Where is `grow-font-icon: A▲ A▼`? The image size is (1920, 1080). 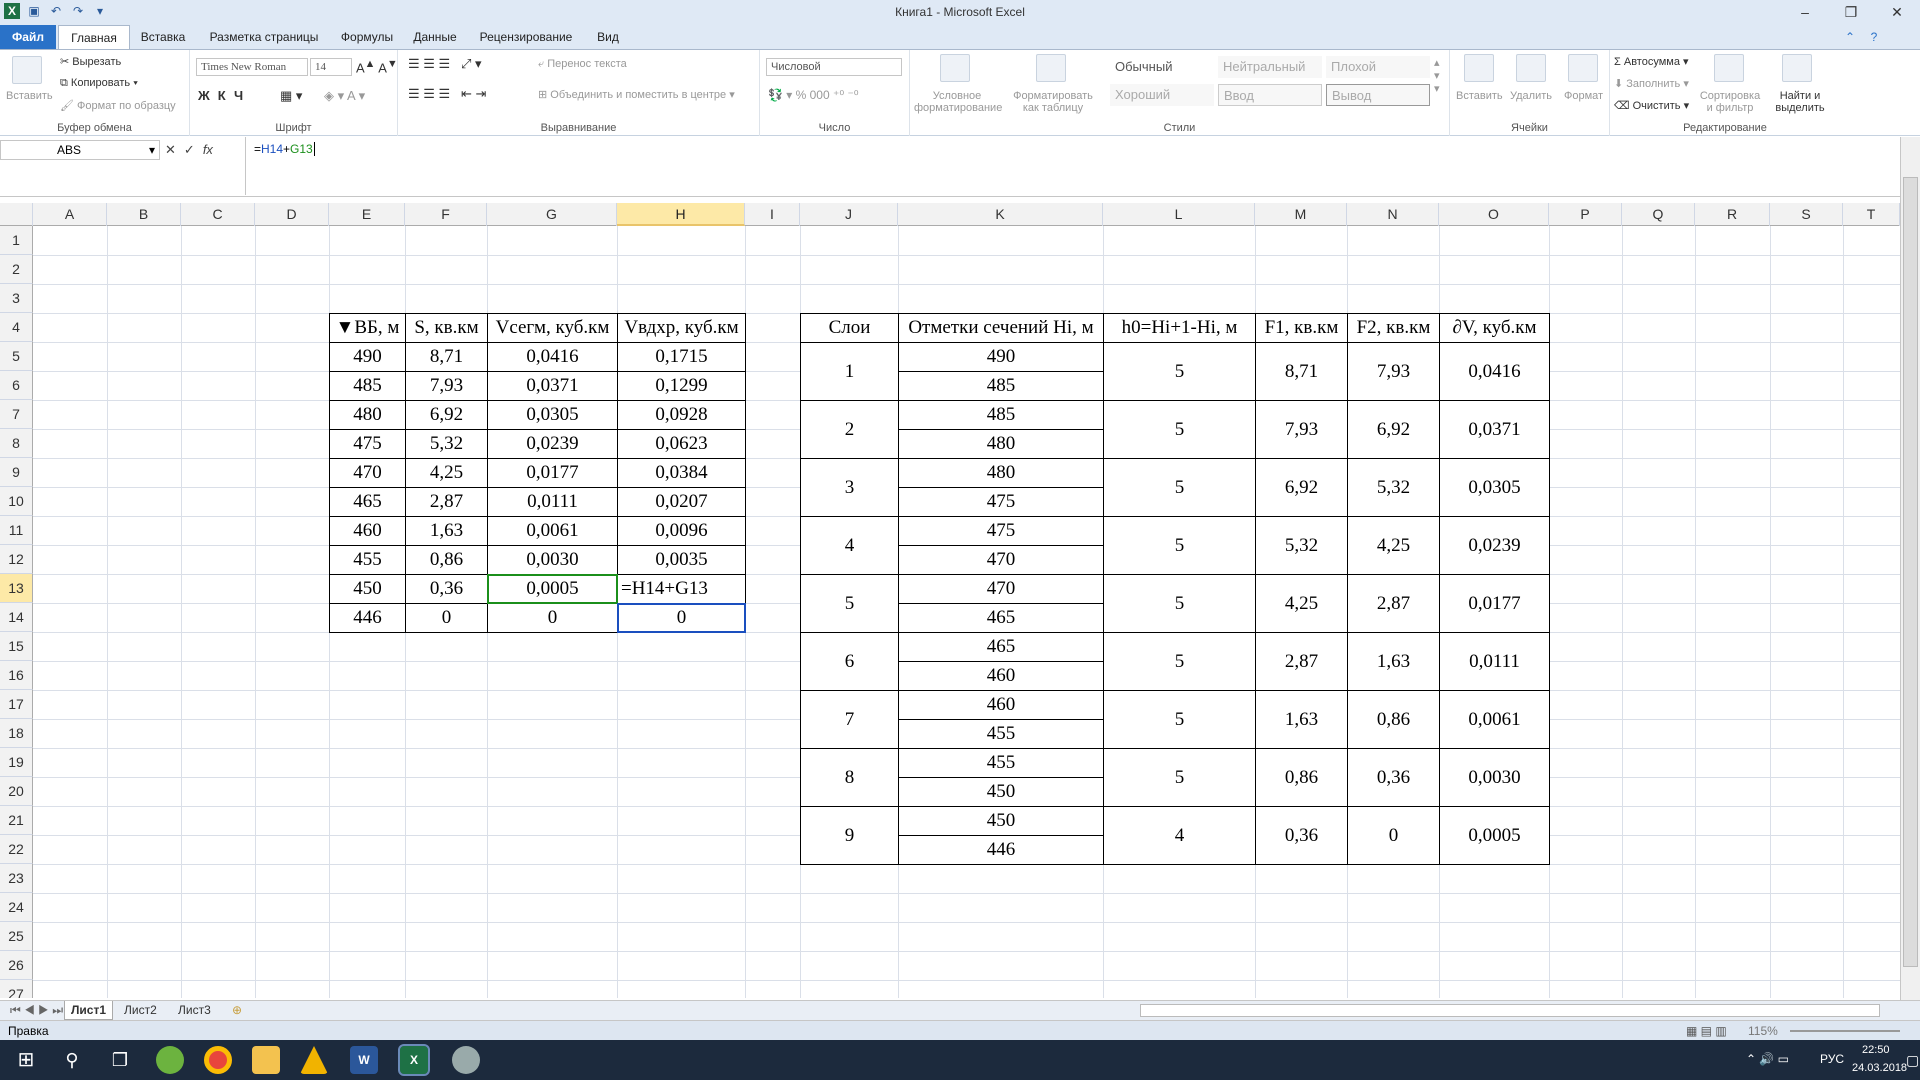
grow-font-icon: A▲ A▼ is located at coordinates (377, 66).